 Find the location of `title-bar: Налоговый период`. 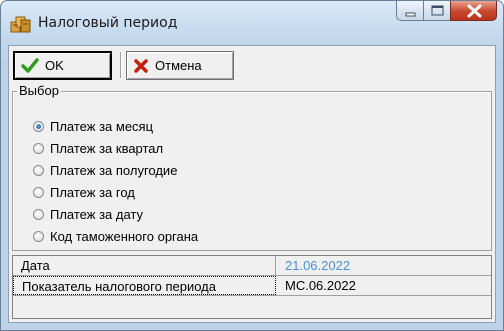

title-bar: Налоговый период is located at coordinates (252, 22).